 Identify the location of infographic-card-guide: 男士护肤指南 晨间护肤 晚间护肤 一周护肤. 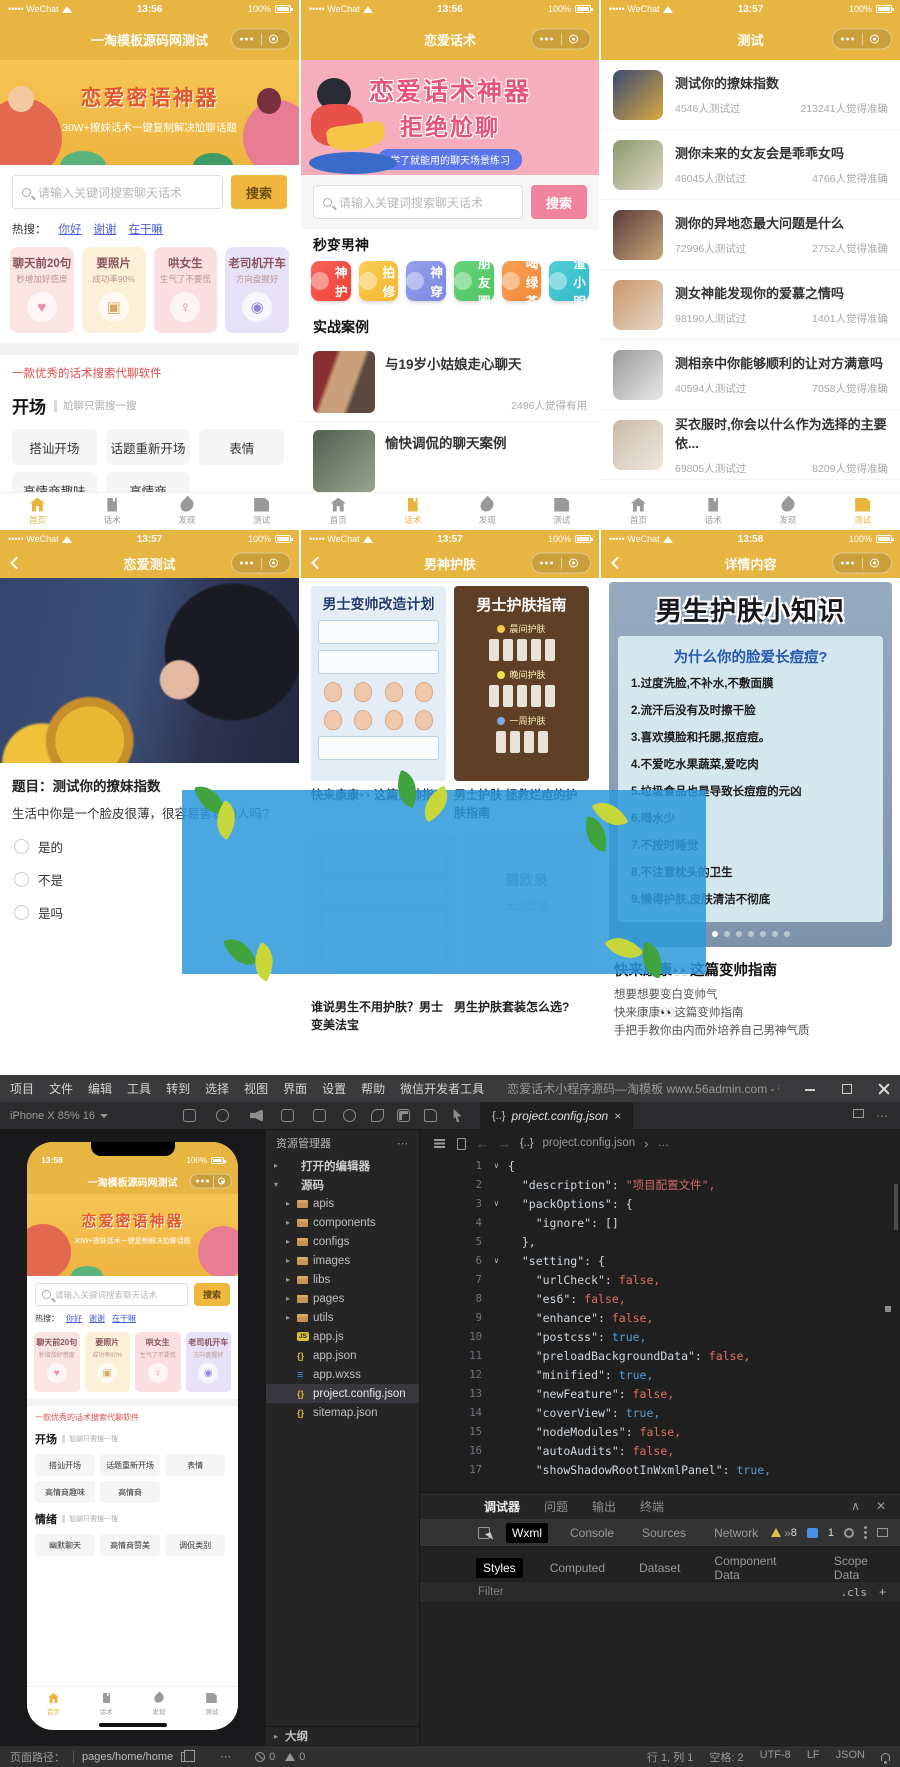
(521, 683).